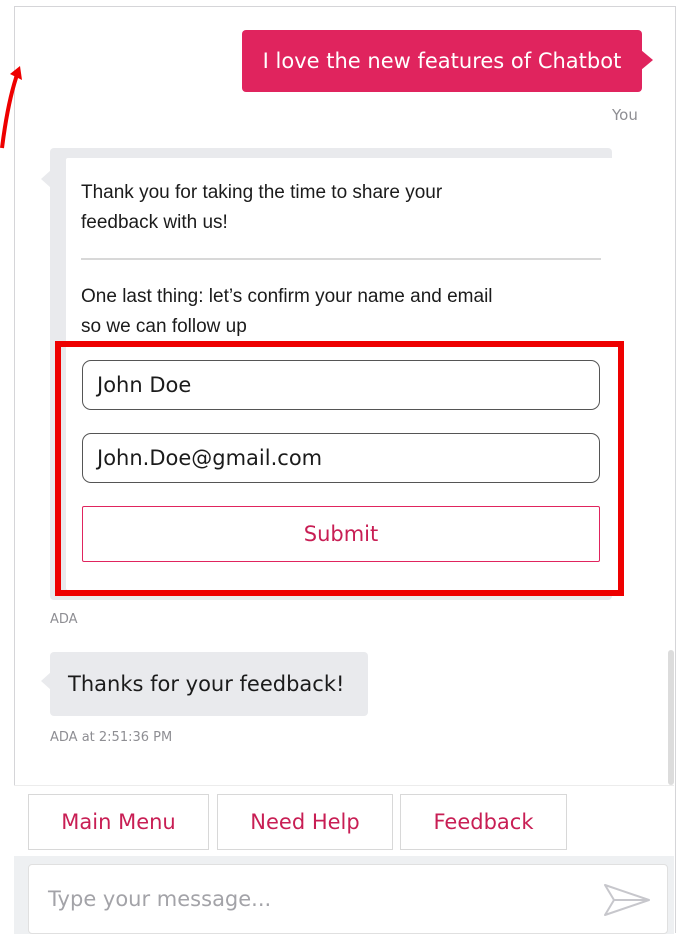  I want to click on quick-reply-label: Main Menu, so click(118, 822).